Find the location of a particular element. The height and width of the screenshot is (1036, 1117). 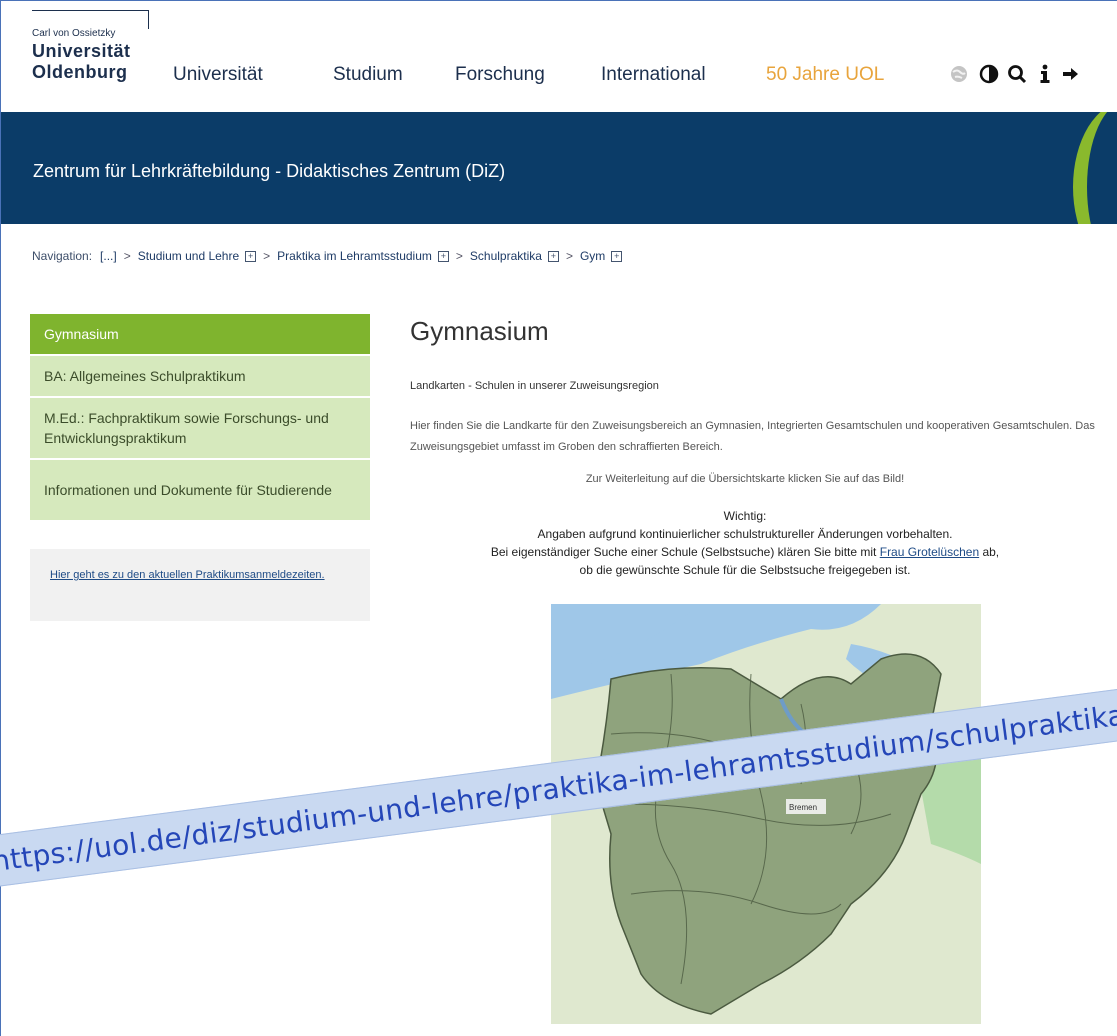

sidebar-item-gymnasium: Gymnasium is located at coordinates (200, 335).